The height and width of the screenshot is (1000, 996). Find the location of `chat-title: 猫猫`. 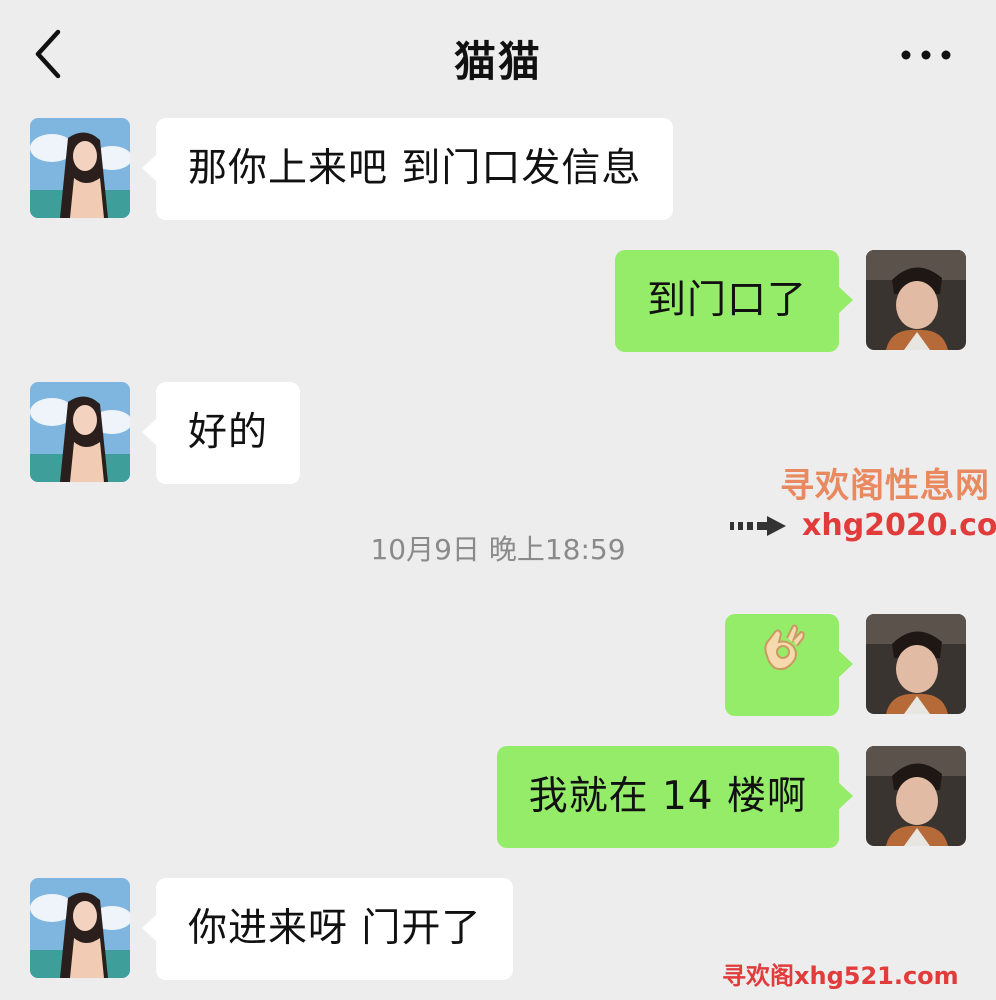

chat-title: 猫猫 is located at coordinates (497, 61).